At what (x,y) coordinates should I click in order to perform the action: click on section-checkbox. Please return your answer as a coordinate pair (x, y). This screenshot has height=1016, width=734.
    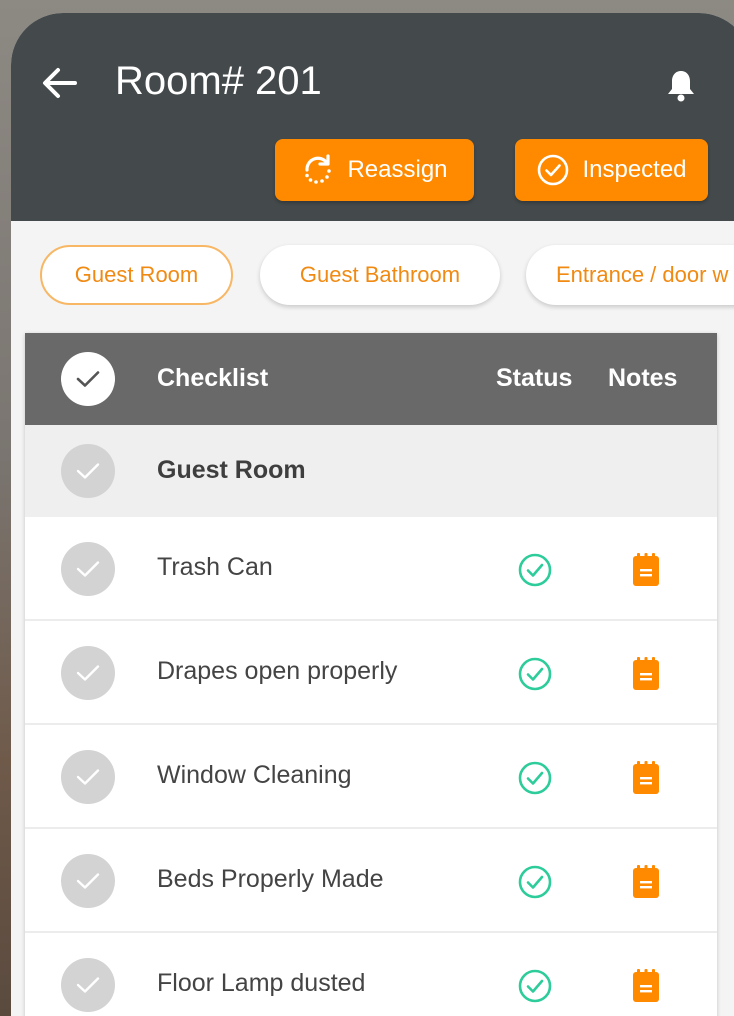
    Looking at the image, I should click on (88, 471).